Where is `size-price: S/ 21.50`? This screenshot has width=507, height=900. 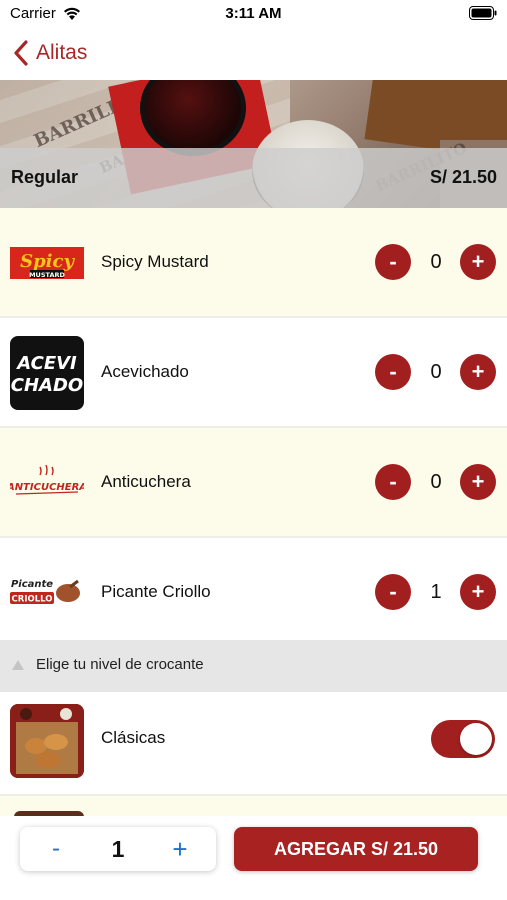
size-price: S/ 21.50 is located at coordinates (463, 177).